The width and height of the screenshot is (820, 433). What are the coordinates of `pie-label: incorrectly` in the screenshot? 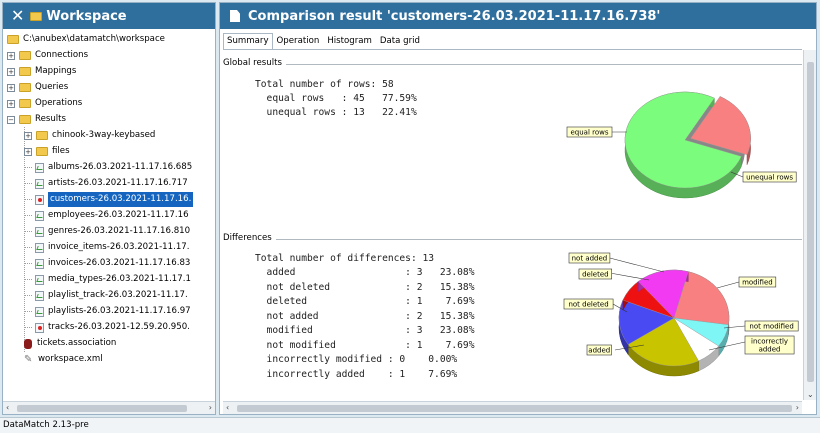 It's located at (769, 342).